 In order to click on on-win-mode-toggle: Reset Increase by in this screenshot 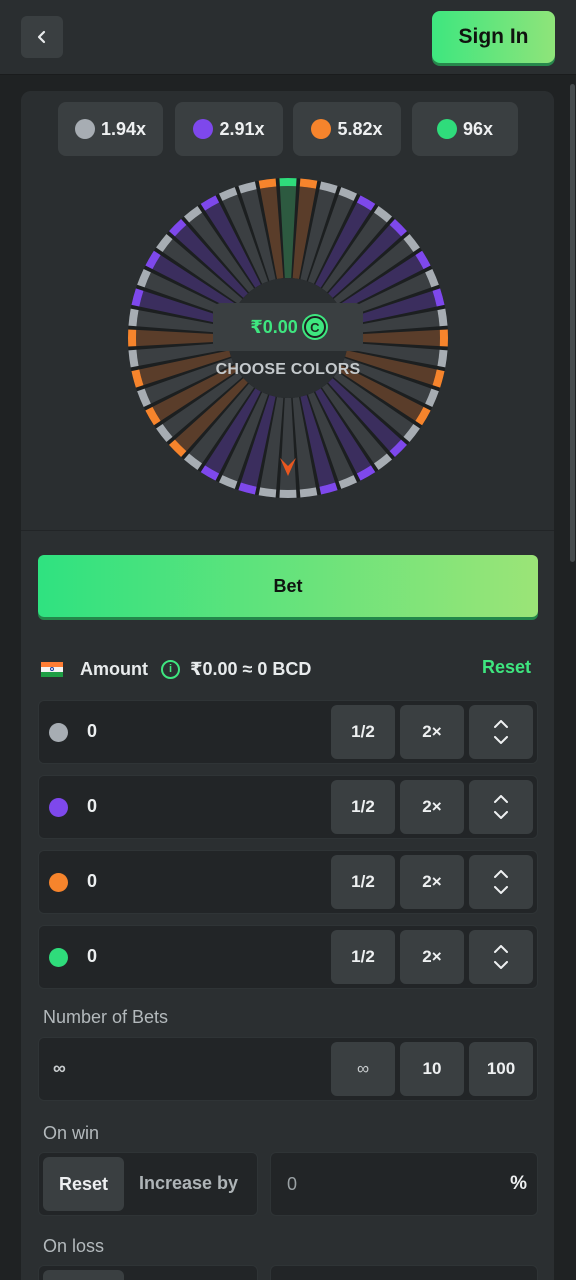, I will do `click(148, 1184)`.